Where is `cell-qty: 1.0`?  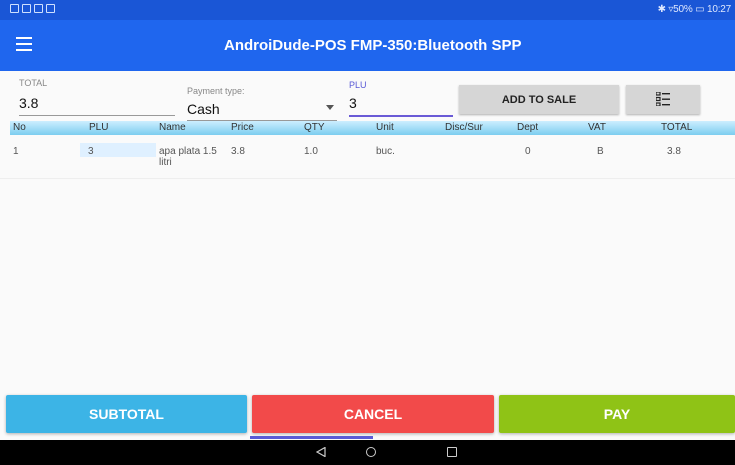 cell-qty: 1.0 is located at coordinates (311, 151).